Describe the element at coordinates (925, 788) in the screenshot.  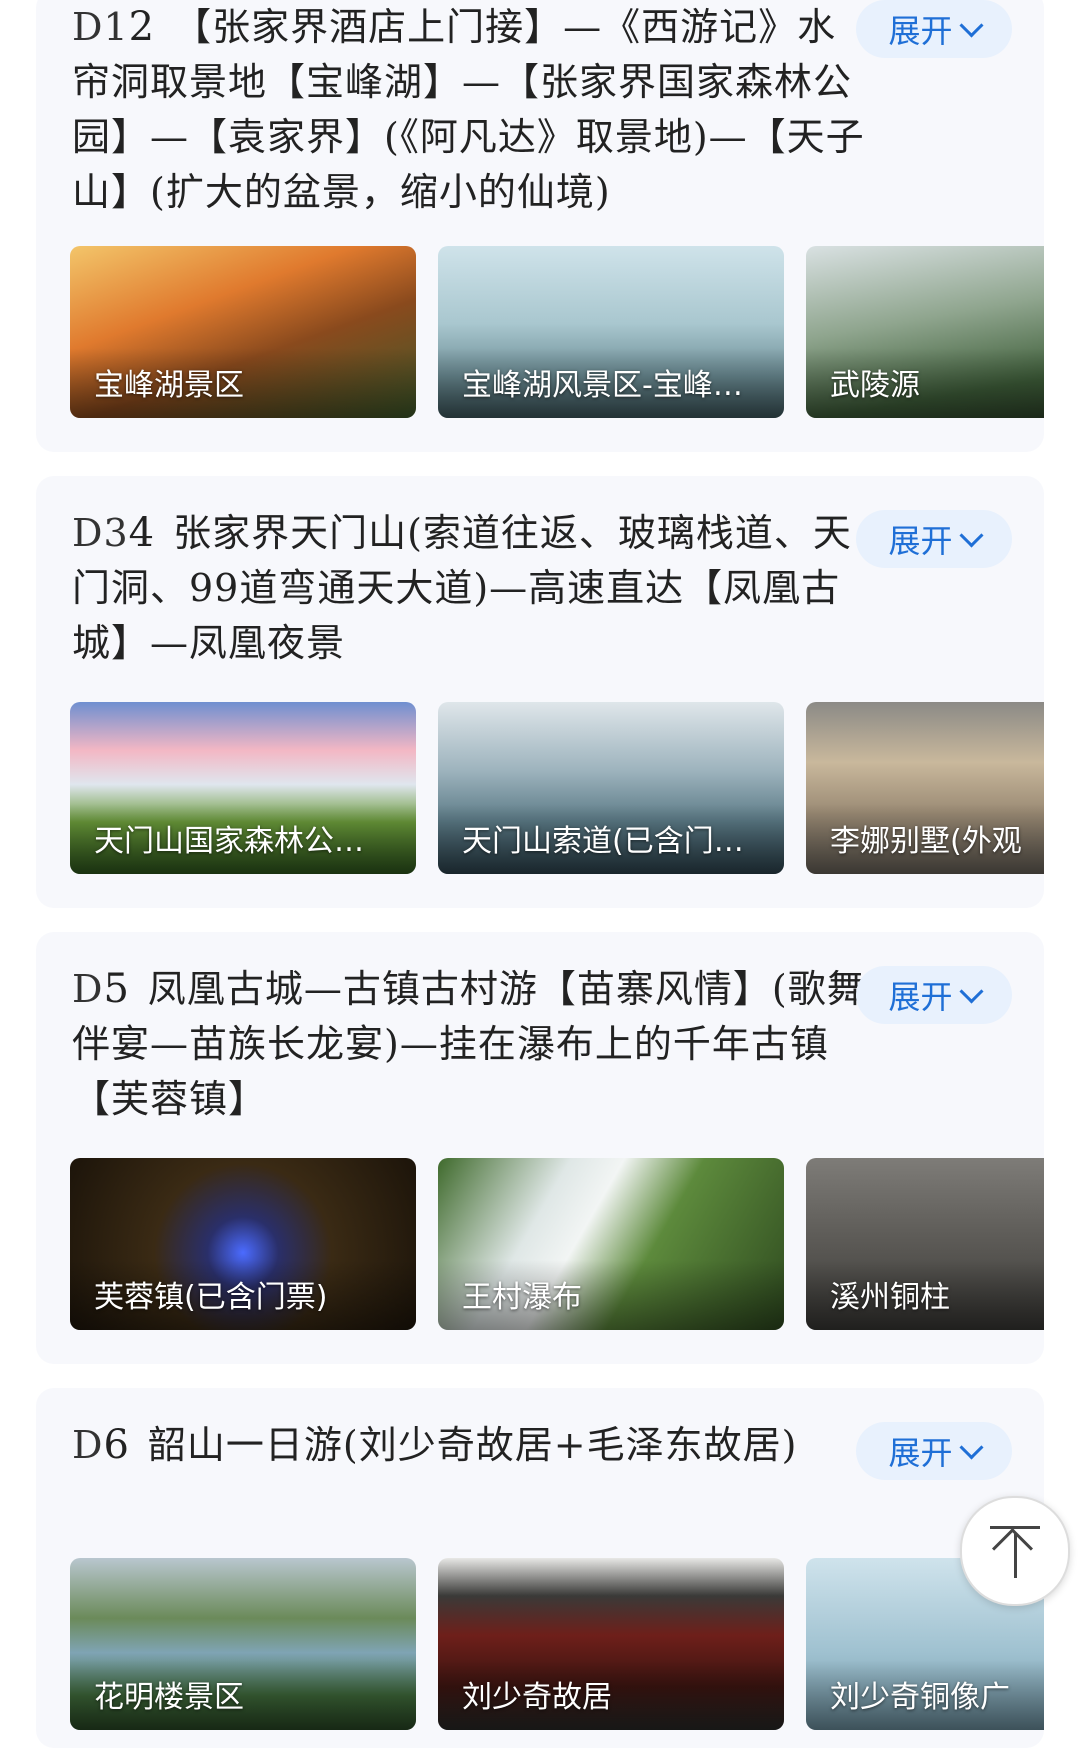
I see `thumbnail-card: 李娜别墅(外观` at that location.